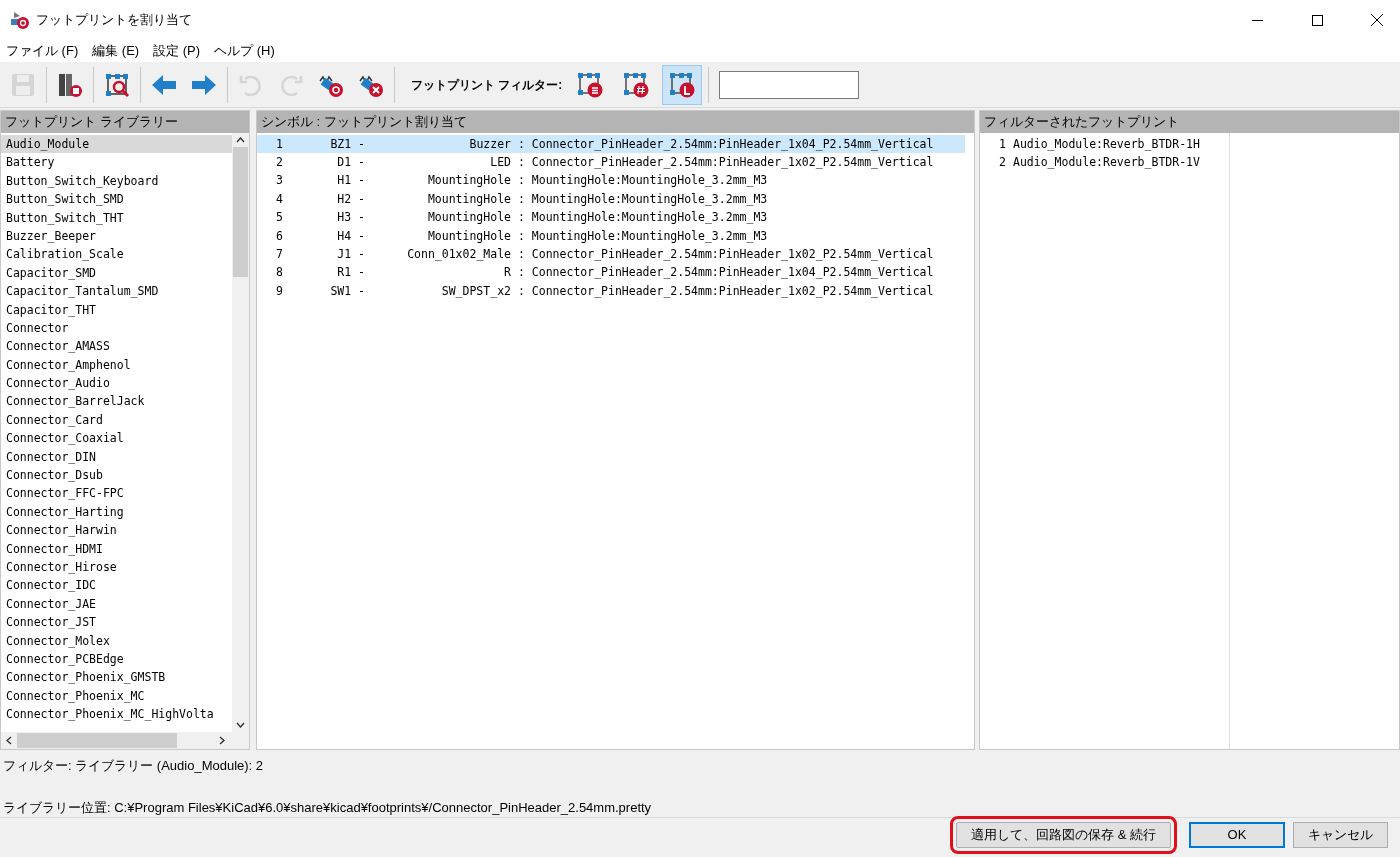  What do you see at coordinates (116, 493) in the screenshot?
I see `library-item: Connector_FFC-FPC` at bounding box center [116, 493].